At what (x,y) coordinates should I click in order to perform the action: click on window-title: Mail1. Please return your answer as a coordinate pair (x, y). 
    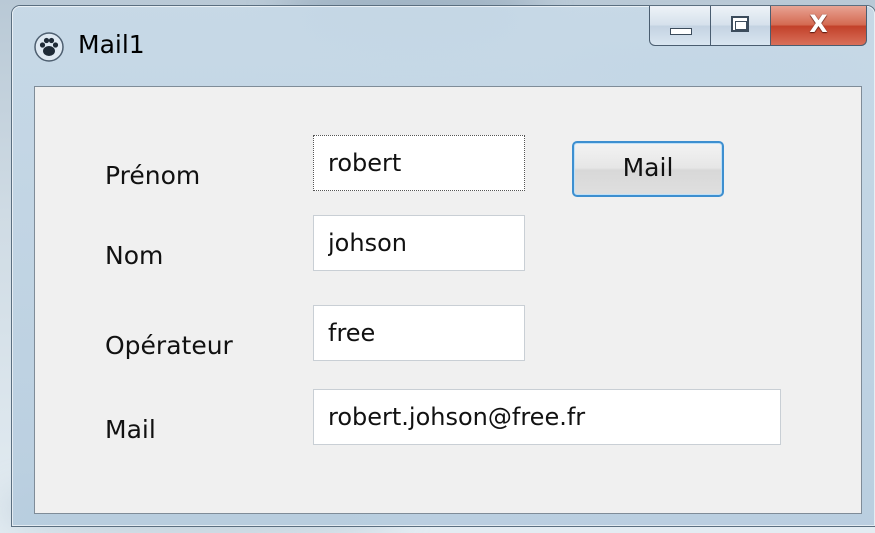
    Looking at the image, I should click on (111, 44).